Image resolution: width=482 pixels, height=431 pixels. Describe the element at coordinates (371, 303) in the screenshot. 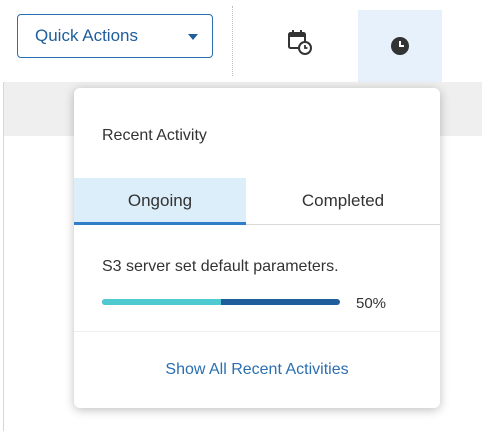

I see `activity-progress-percent: 50%` at that location.